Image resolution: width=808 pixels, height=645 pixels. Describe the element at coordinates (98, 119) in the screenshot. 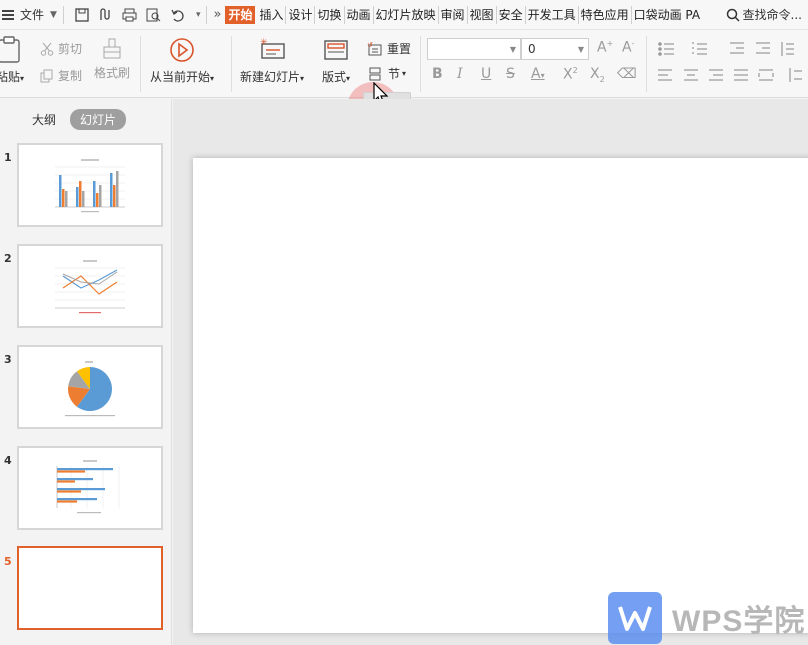

I see `tab-slides: 幻灯片` at that location.